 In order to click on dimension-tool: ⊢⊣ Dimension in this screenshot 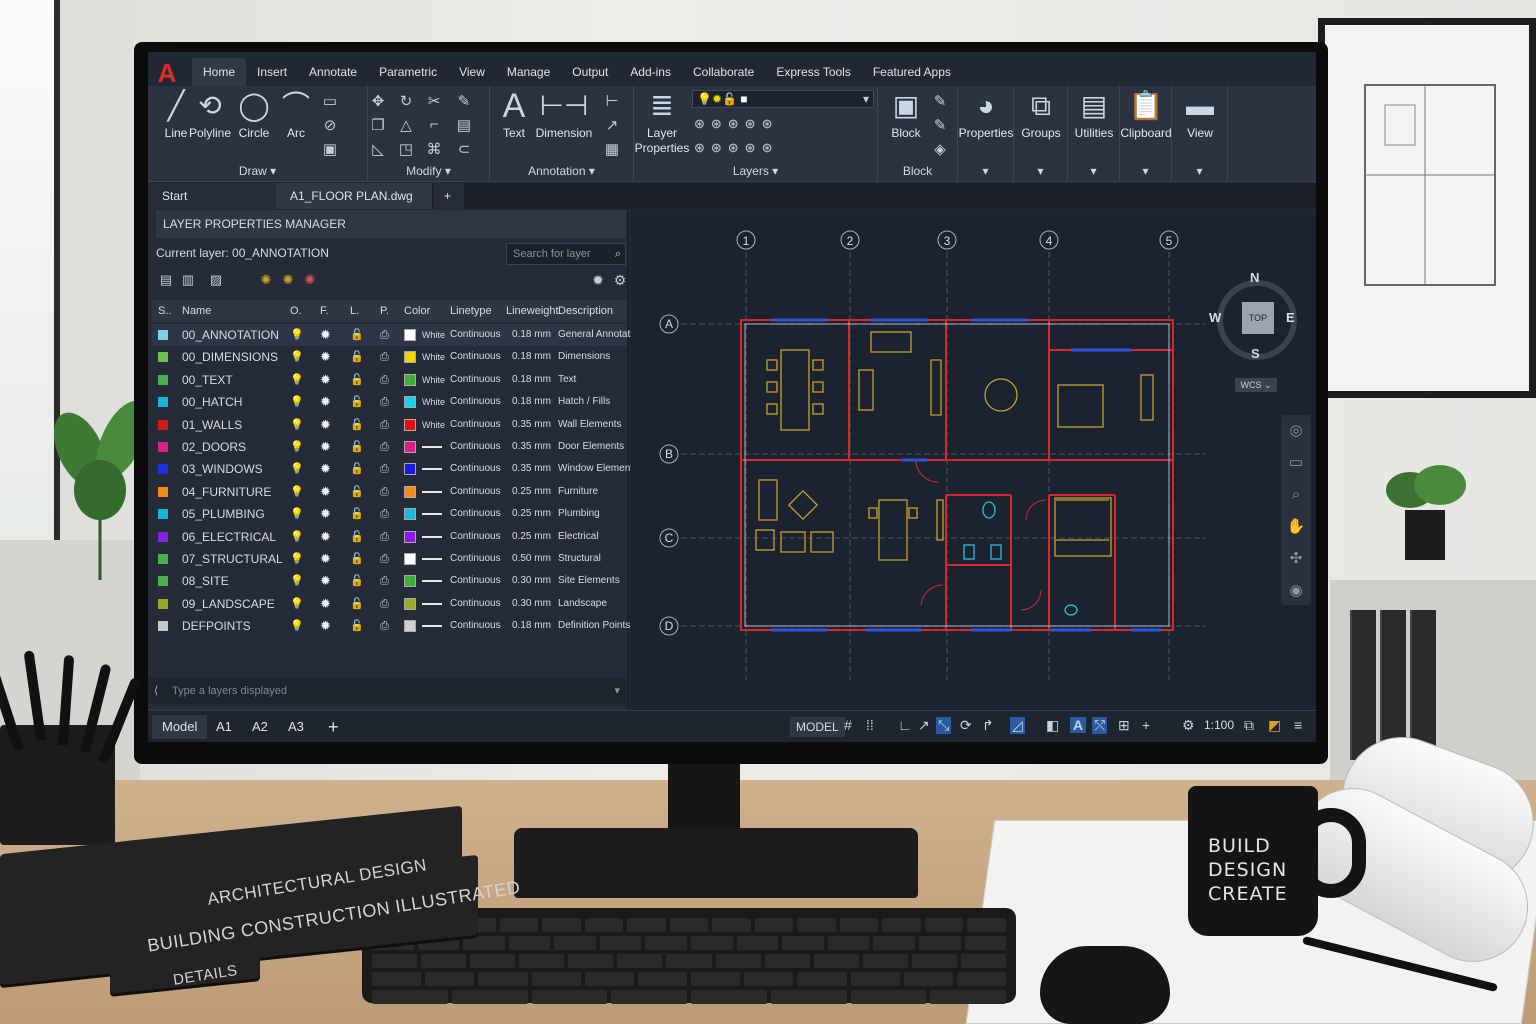, I will do `click(564, 114)`.